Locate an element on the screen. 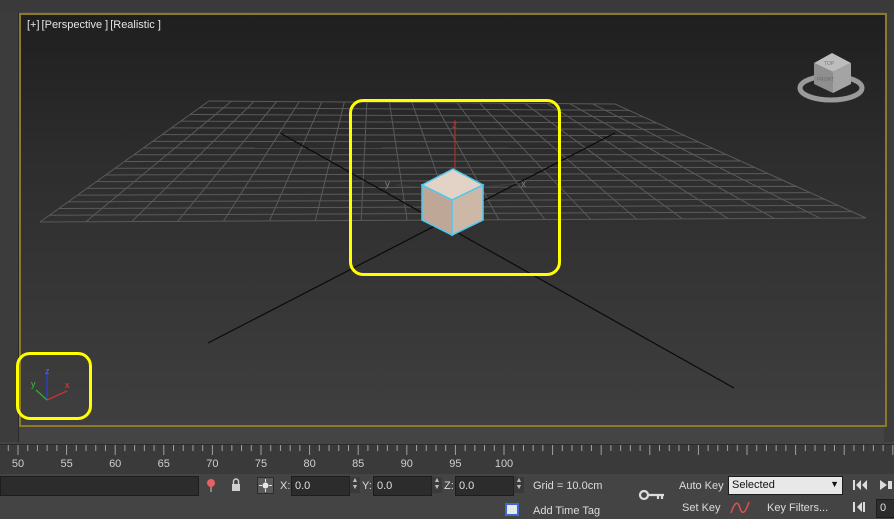 This screenshot has width=894, height=519. add-time-tag-button: Add Time Tag is located at coordinates (566, 511).